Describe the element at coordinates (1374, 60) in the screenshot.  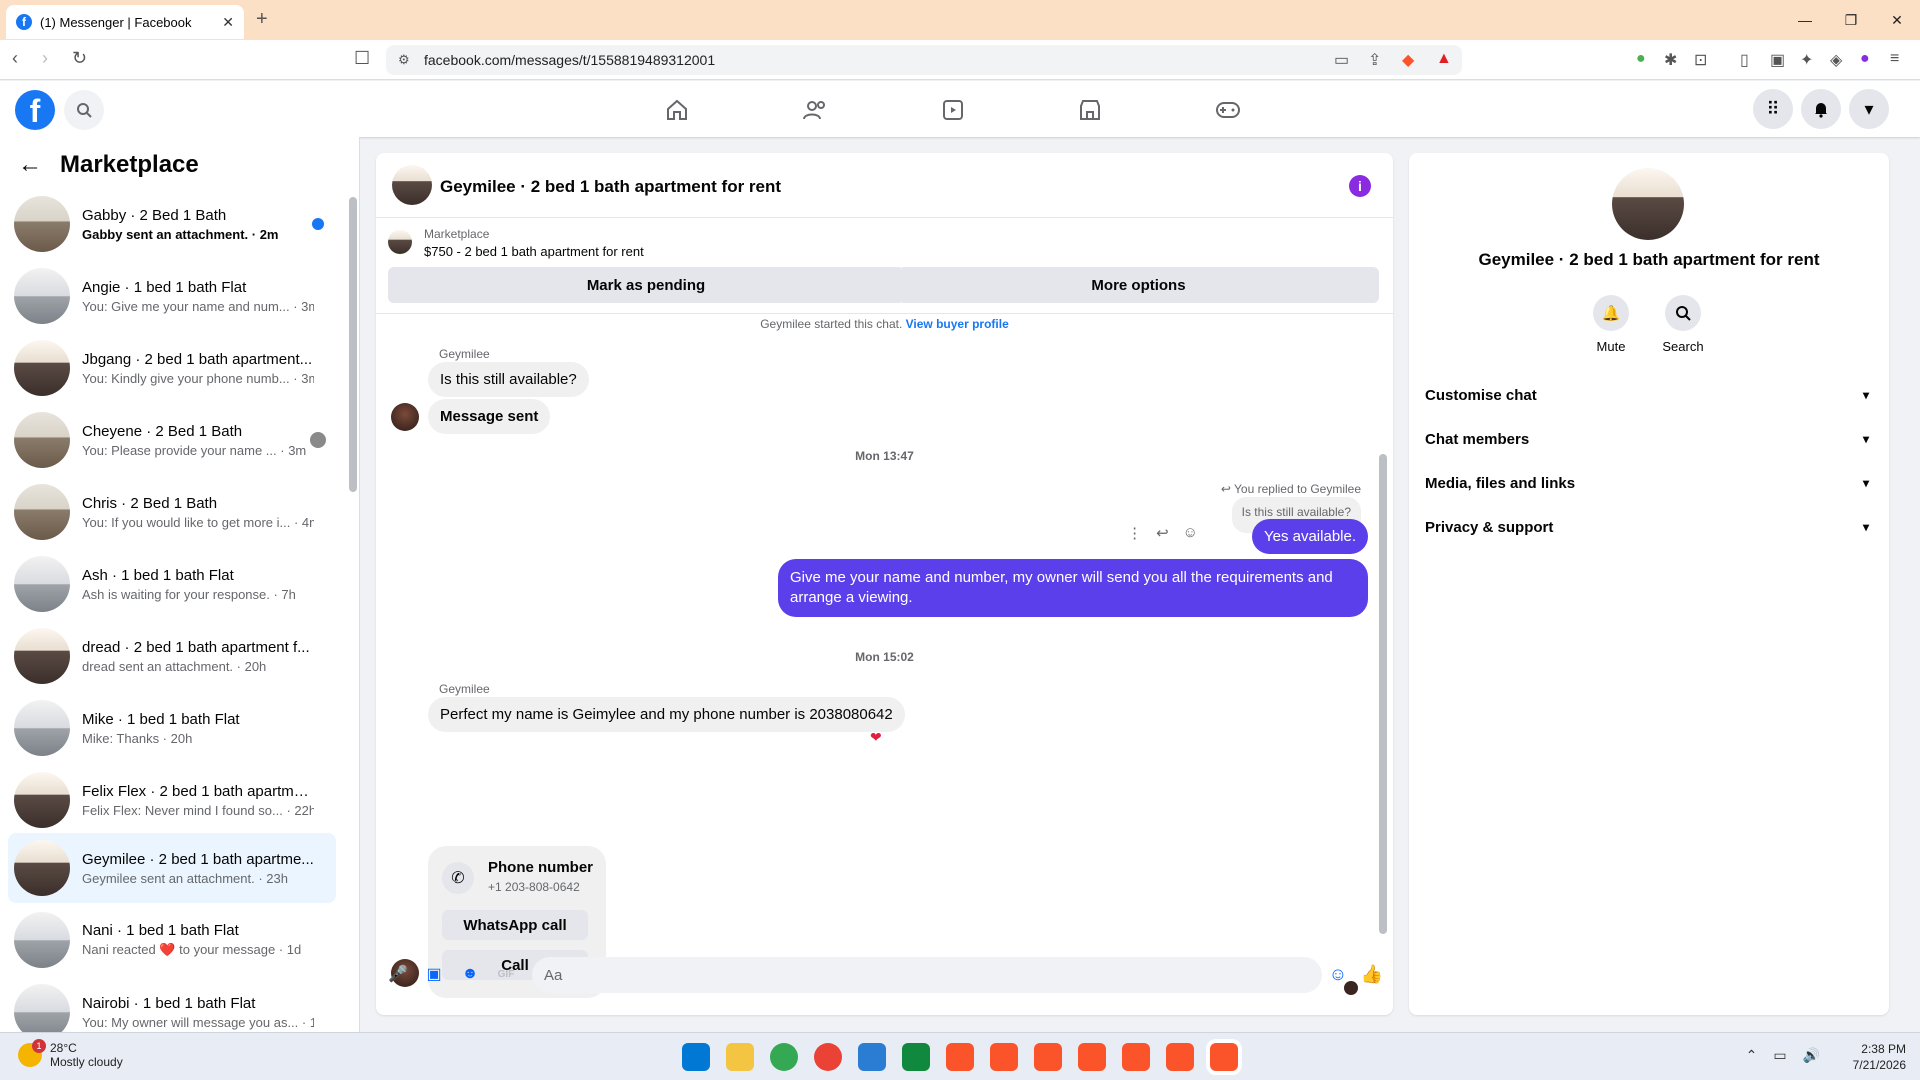
I see `share-icon: ⇪` at that location.